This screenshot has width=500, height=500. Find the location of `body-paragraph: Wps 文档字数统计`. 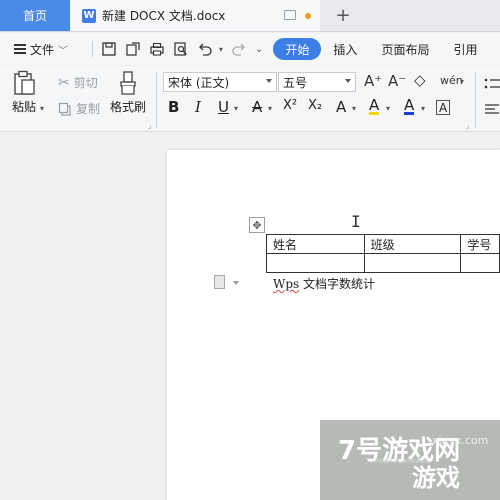

body-paragraph: Wps 文档字数统计 is located at coordinates (324, 283).